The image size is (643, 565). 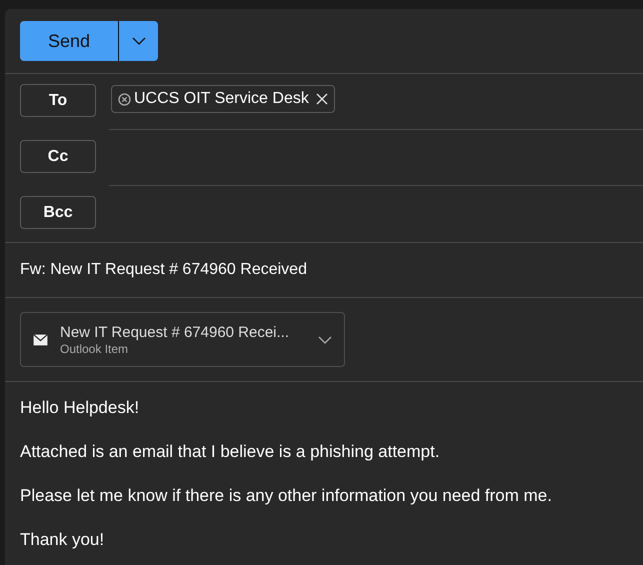 I want to click on remove-circle-icon, so click(x=124, y=99).